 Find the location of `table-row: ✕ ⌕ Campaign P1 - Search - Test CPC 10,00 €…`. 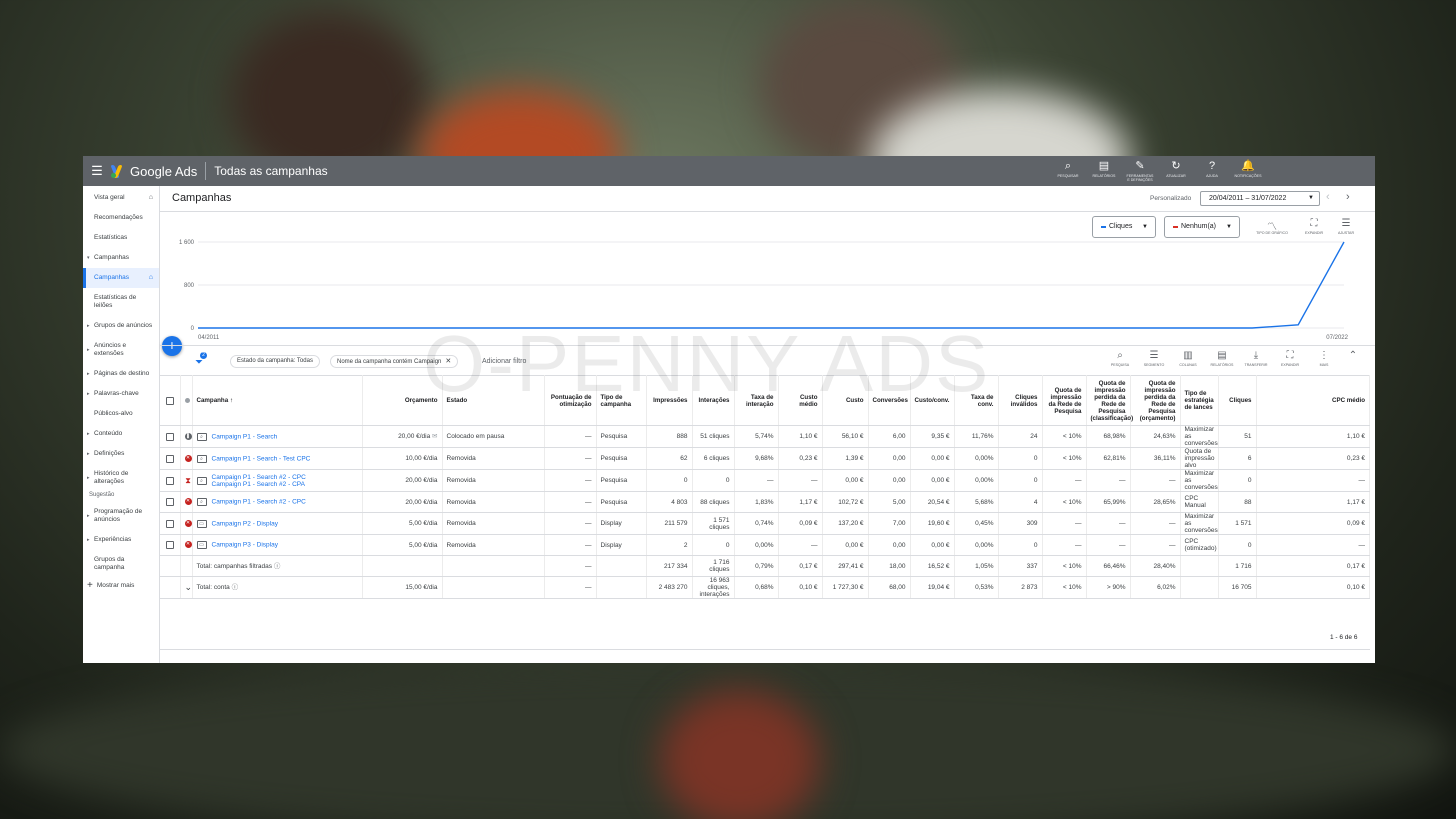

table-row: ✕ ⌕ Campaign P1 - Search - Test CPC 10,00 €… is located at coordinates (765, 458).